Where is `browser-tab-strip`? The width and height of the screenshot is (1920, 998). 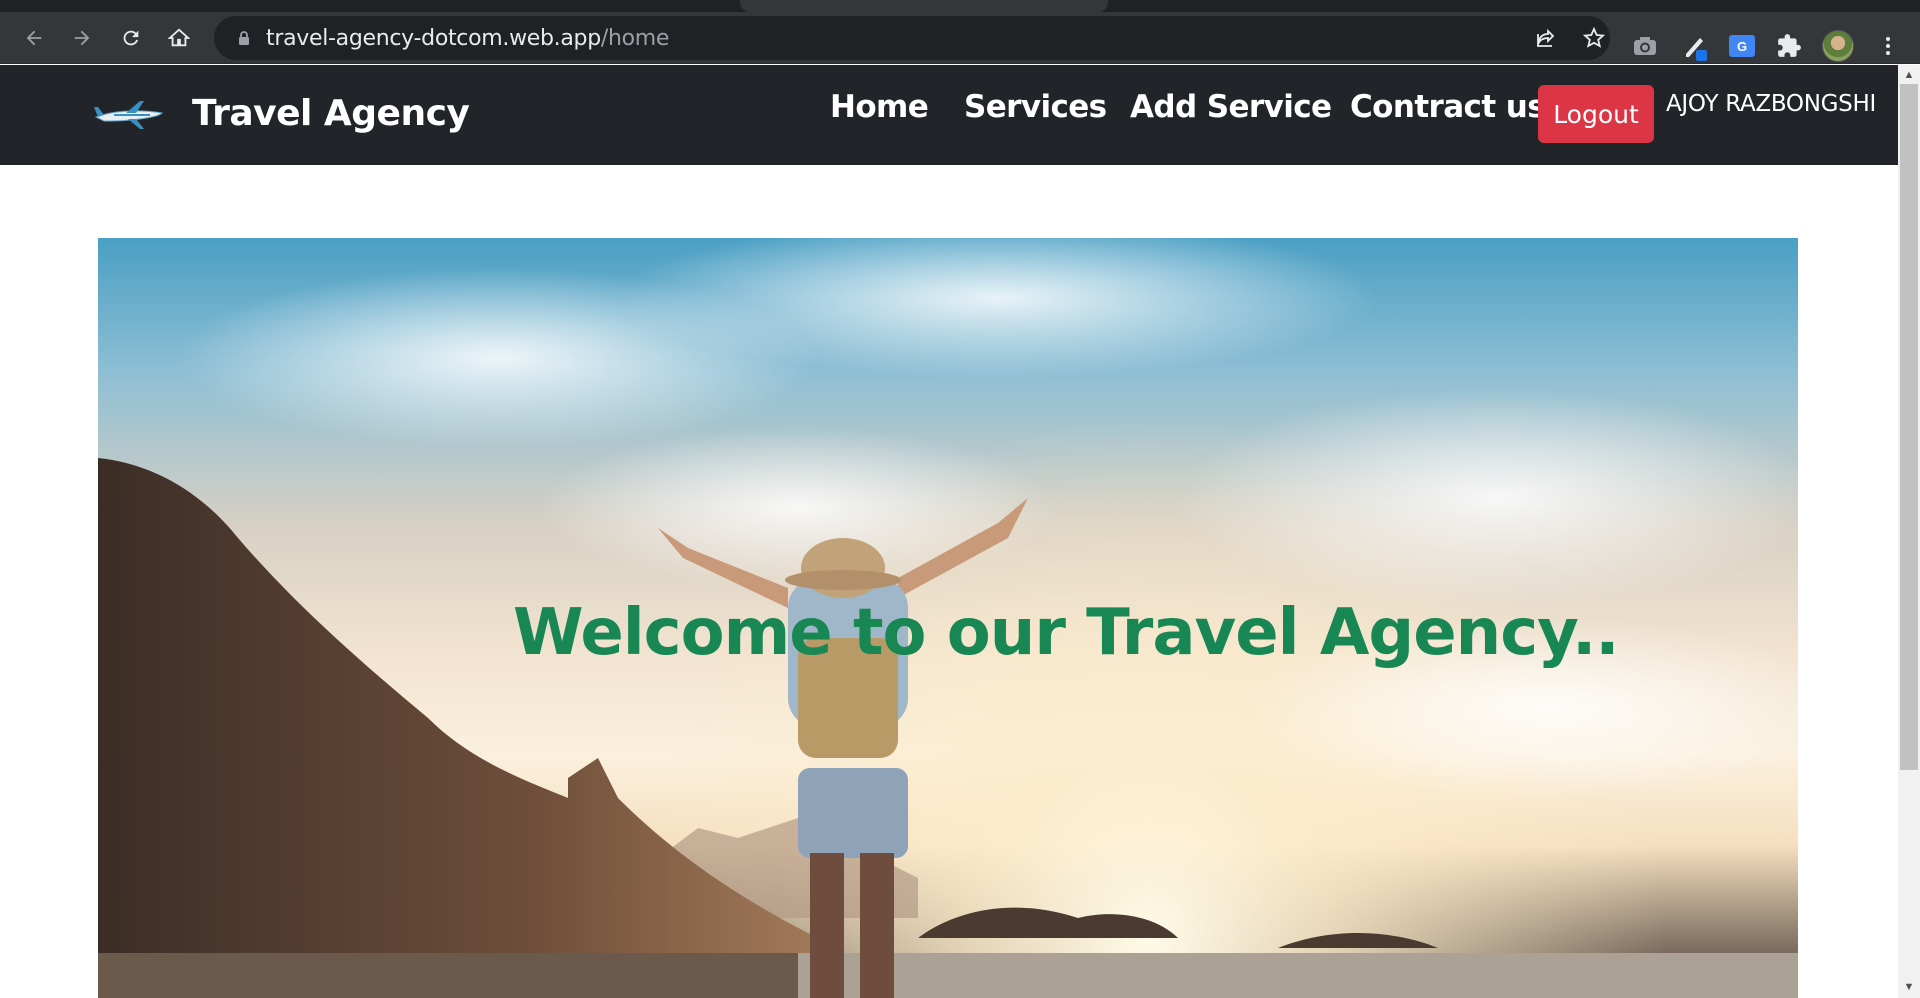
browser-tab-strip is located at coordinates (960, 6).